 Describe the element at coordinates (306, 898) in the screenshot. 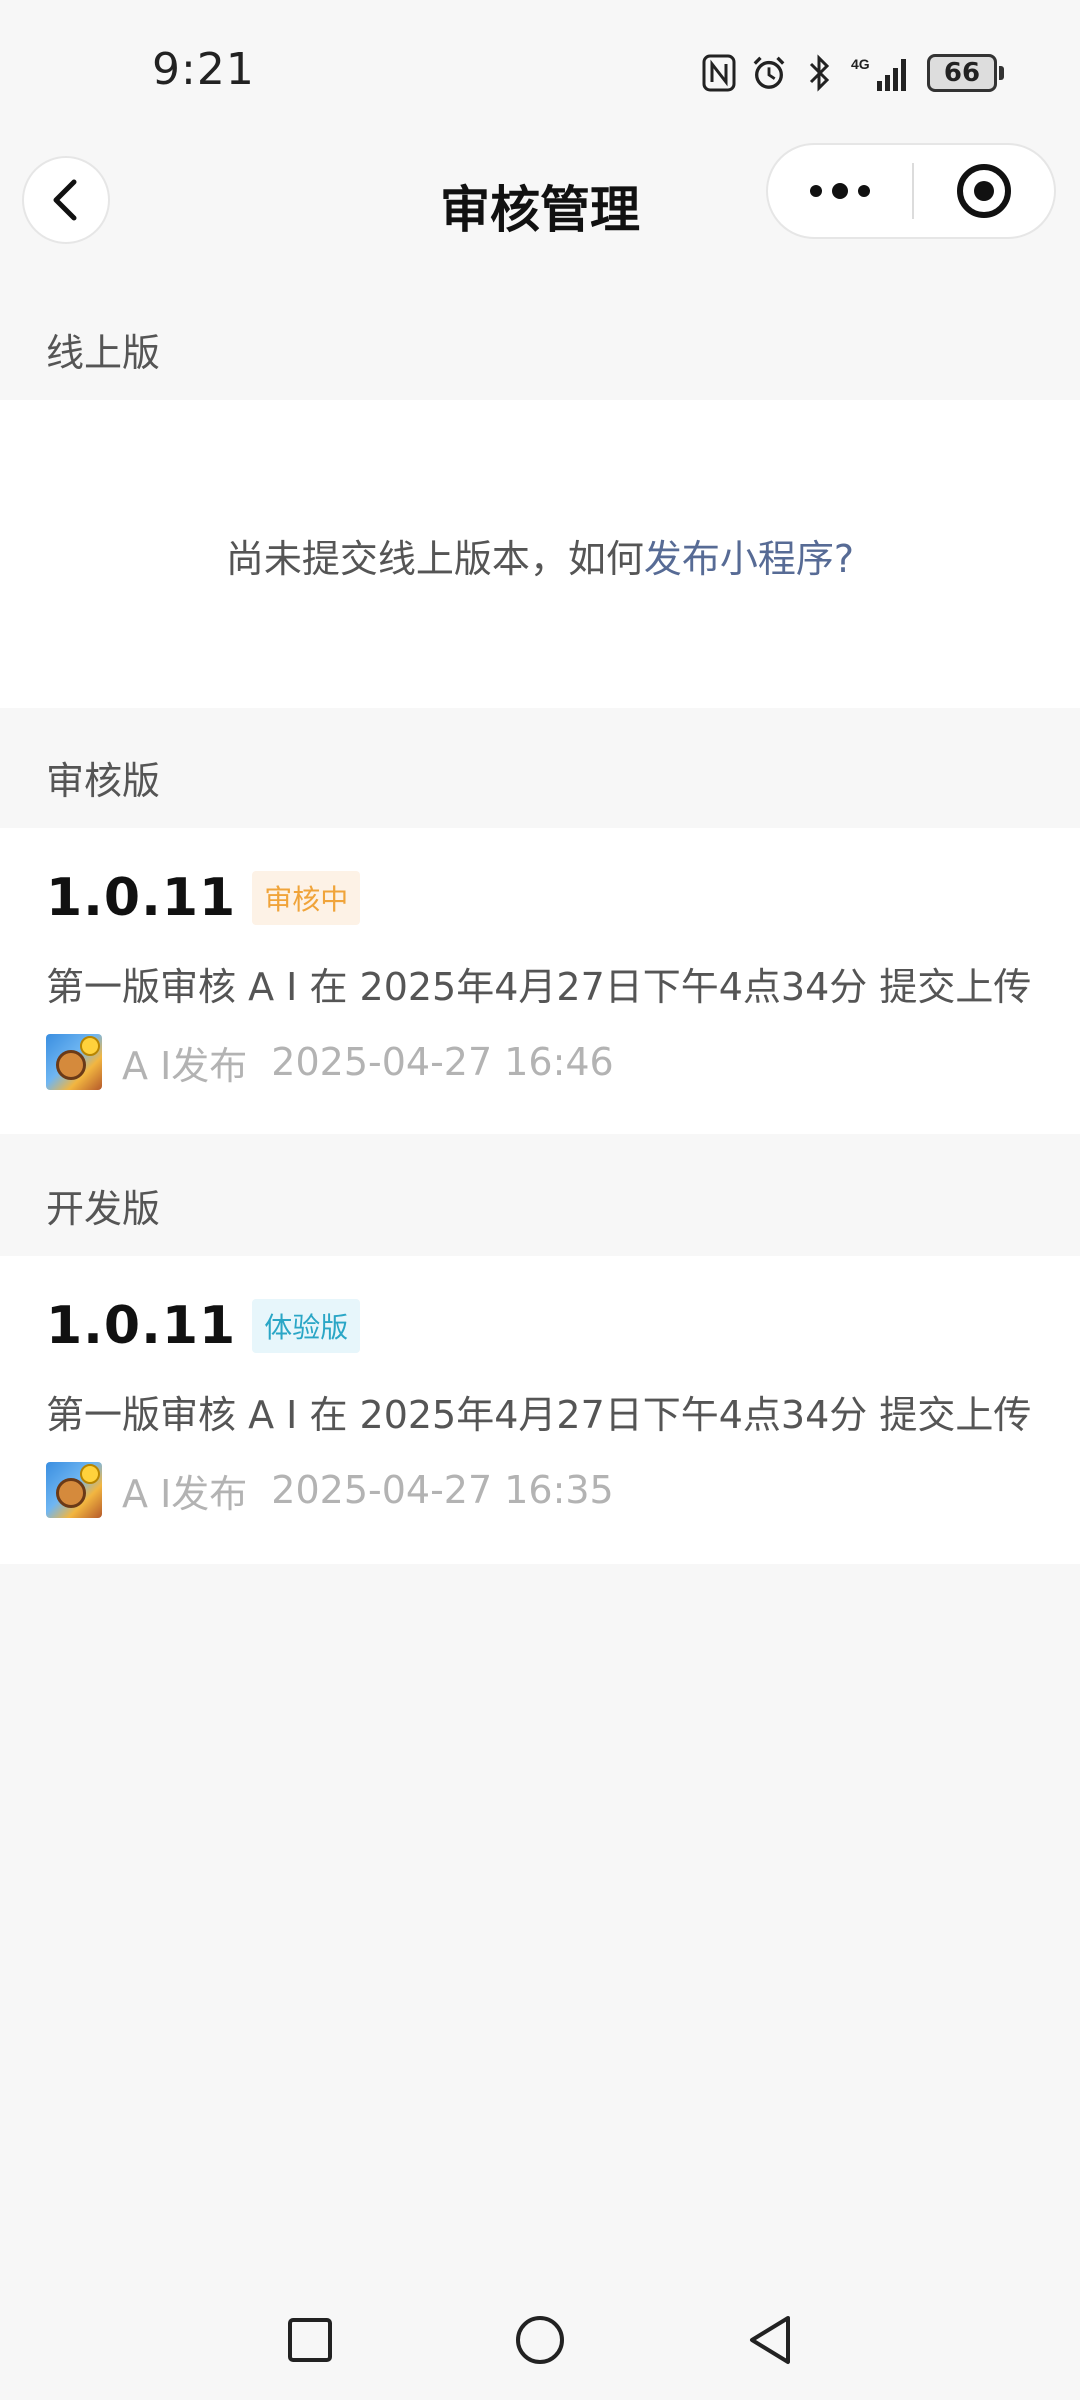

I see `status-badge: 审核中` at that location.